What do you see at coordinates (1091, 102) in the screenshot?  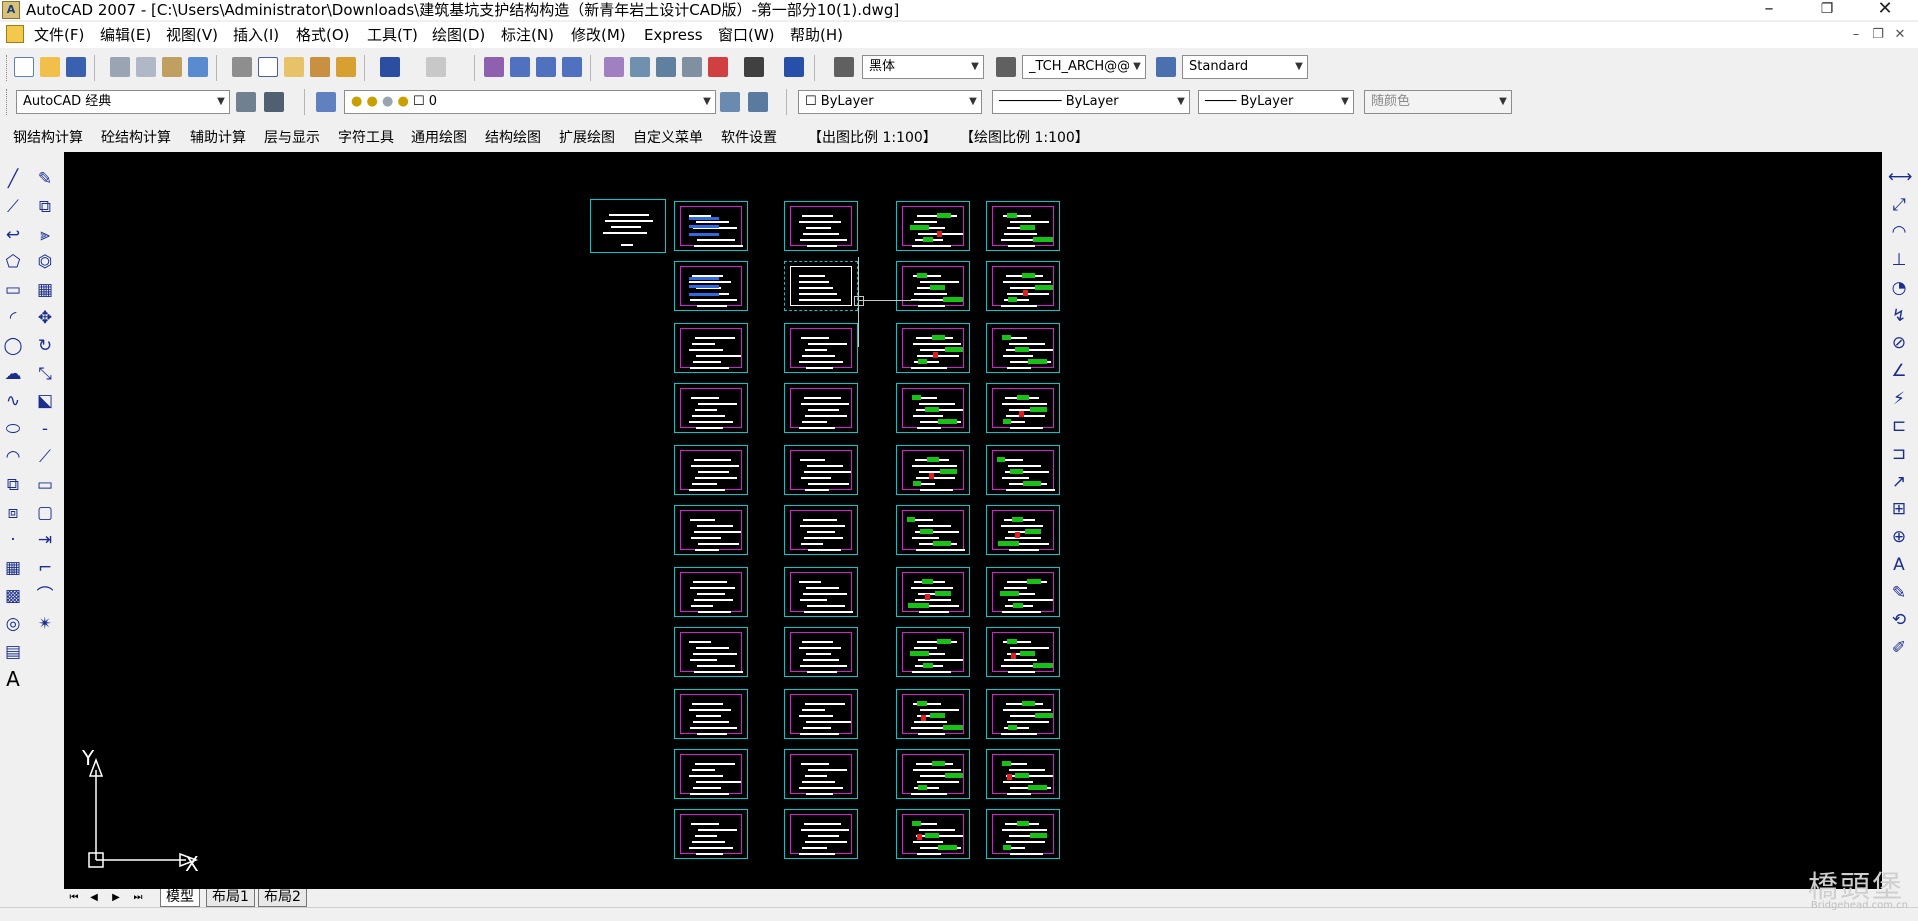 I see `linetype-select: ──────── ByLayer ▼` at bounding box center [1091, 102].